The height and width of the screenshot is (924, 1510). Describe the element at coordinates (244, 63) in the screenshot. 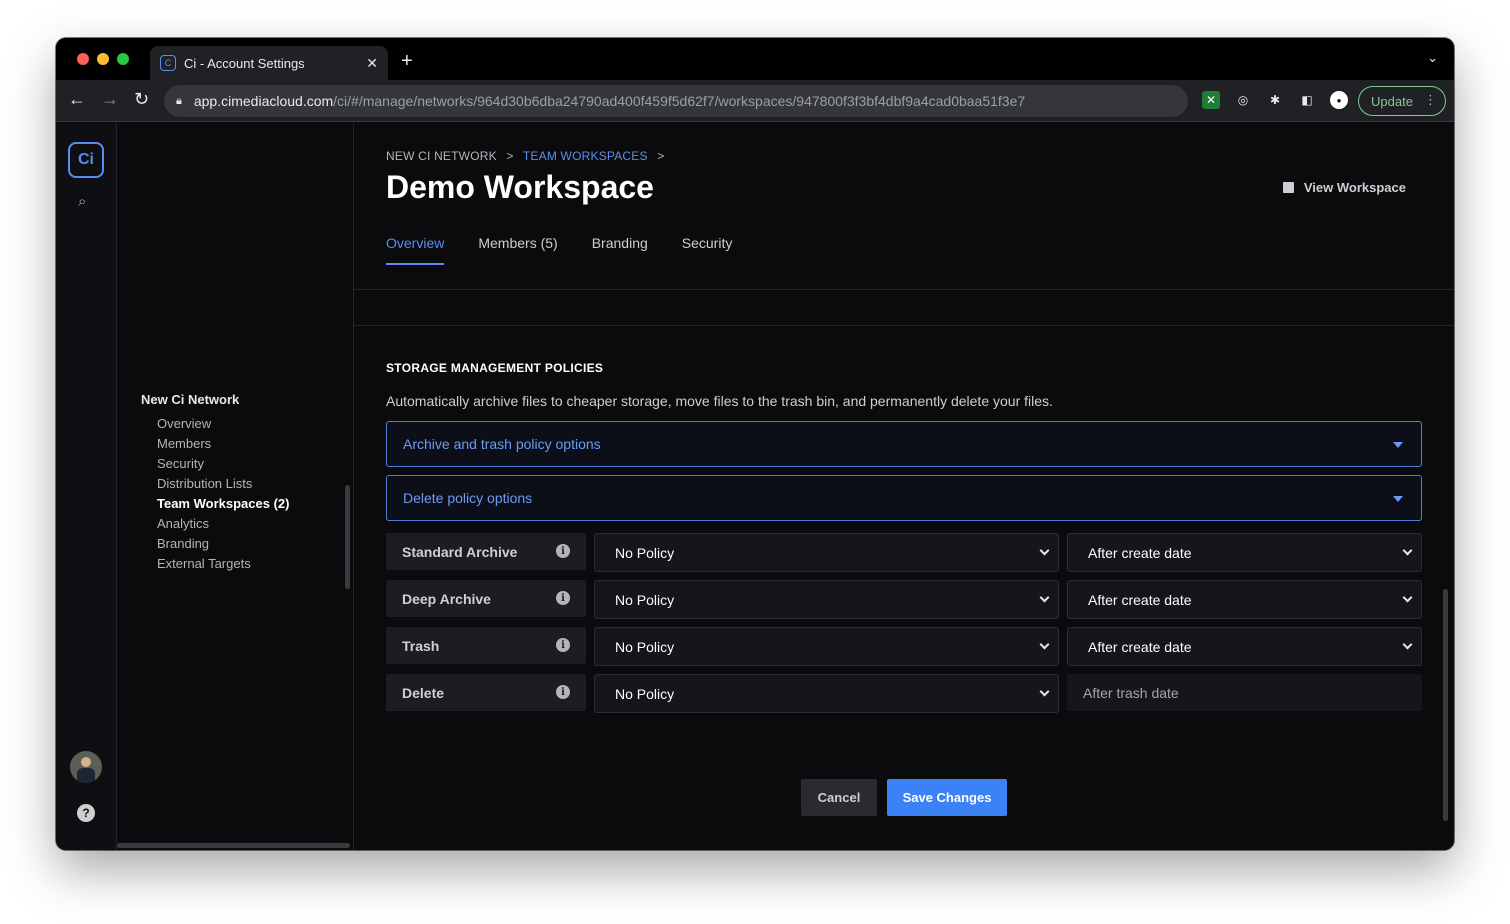

I see `tab-title: Ci - Account Settings` at that location.